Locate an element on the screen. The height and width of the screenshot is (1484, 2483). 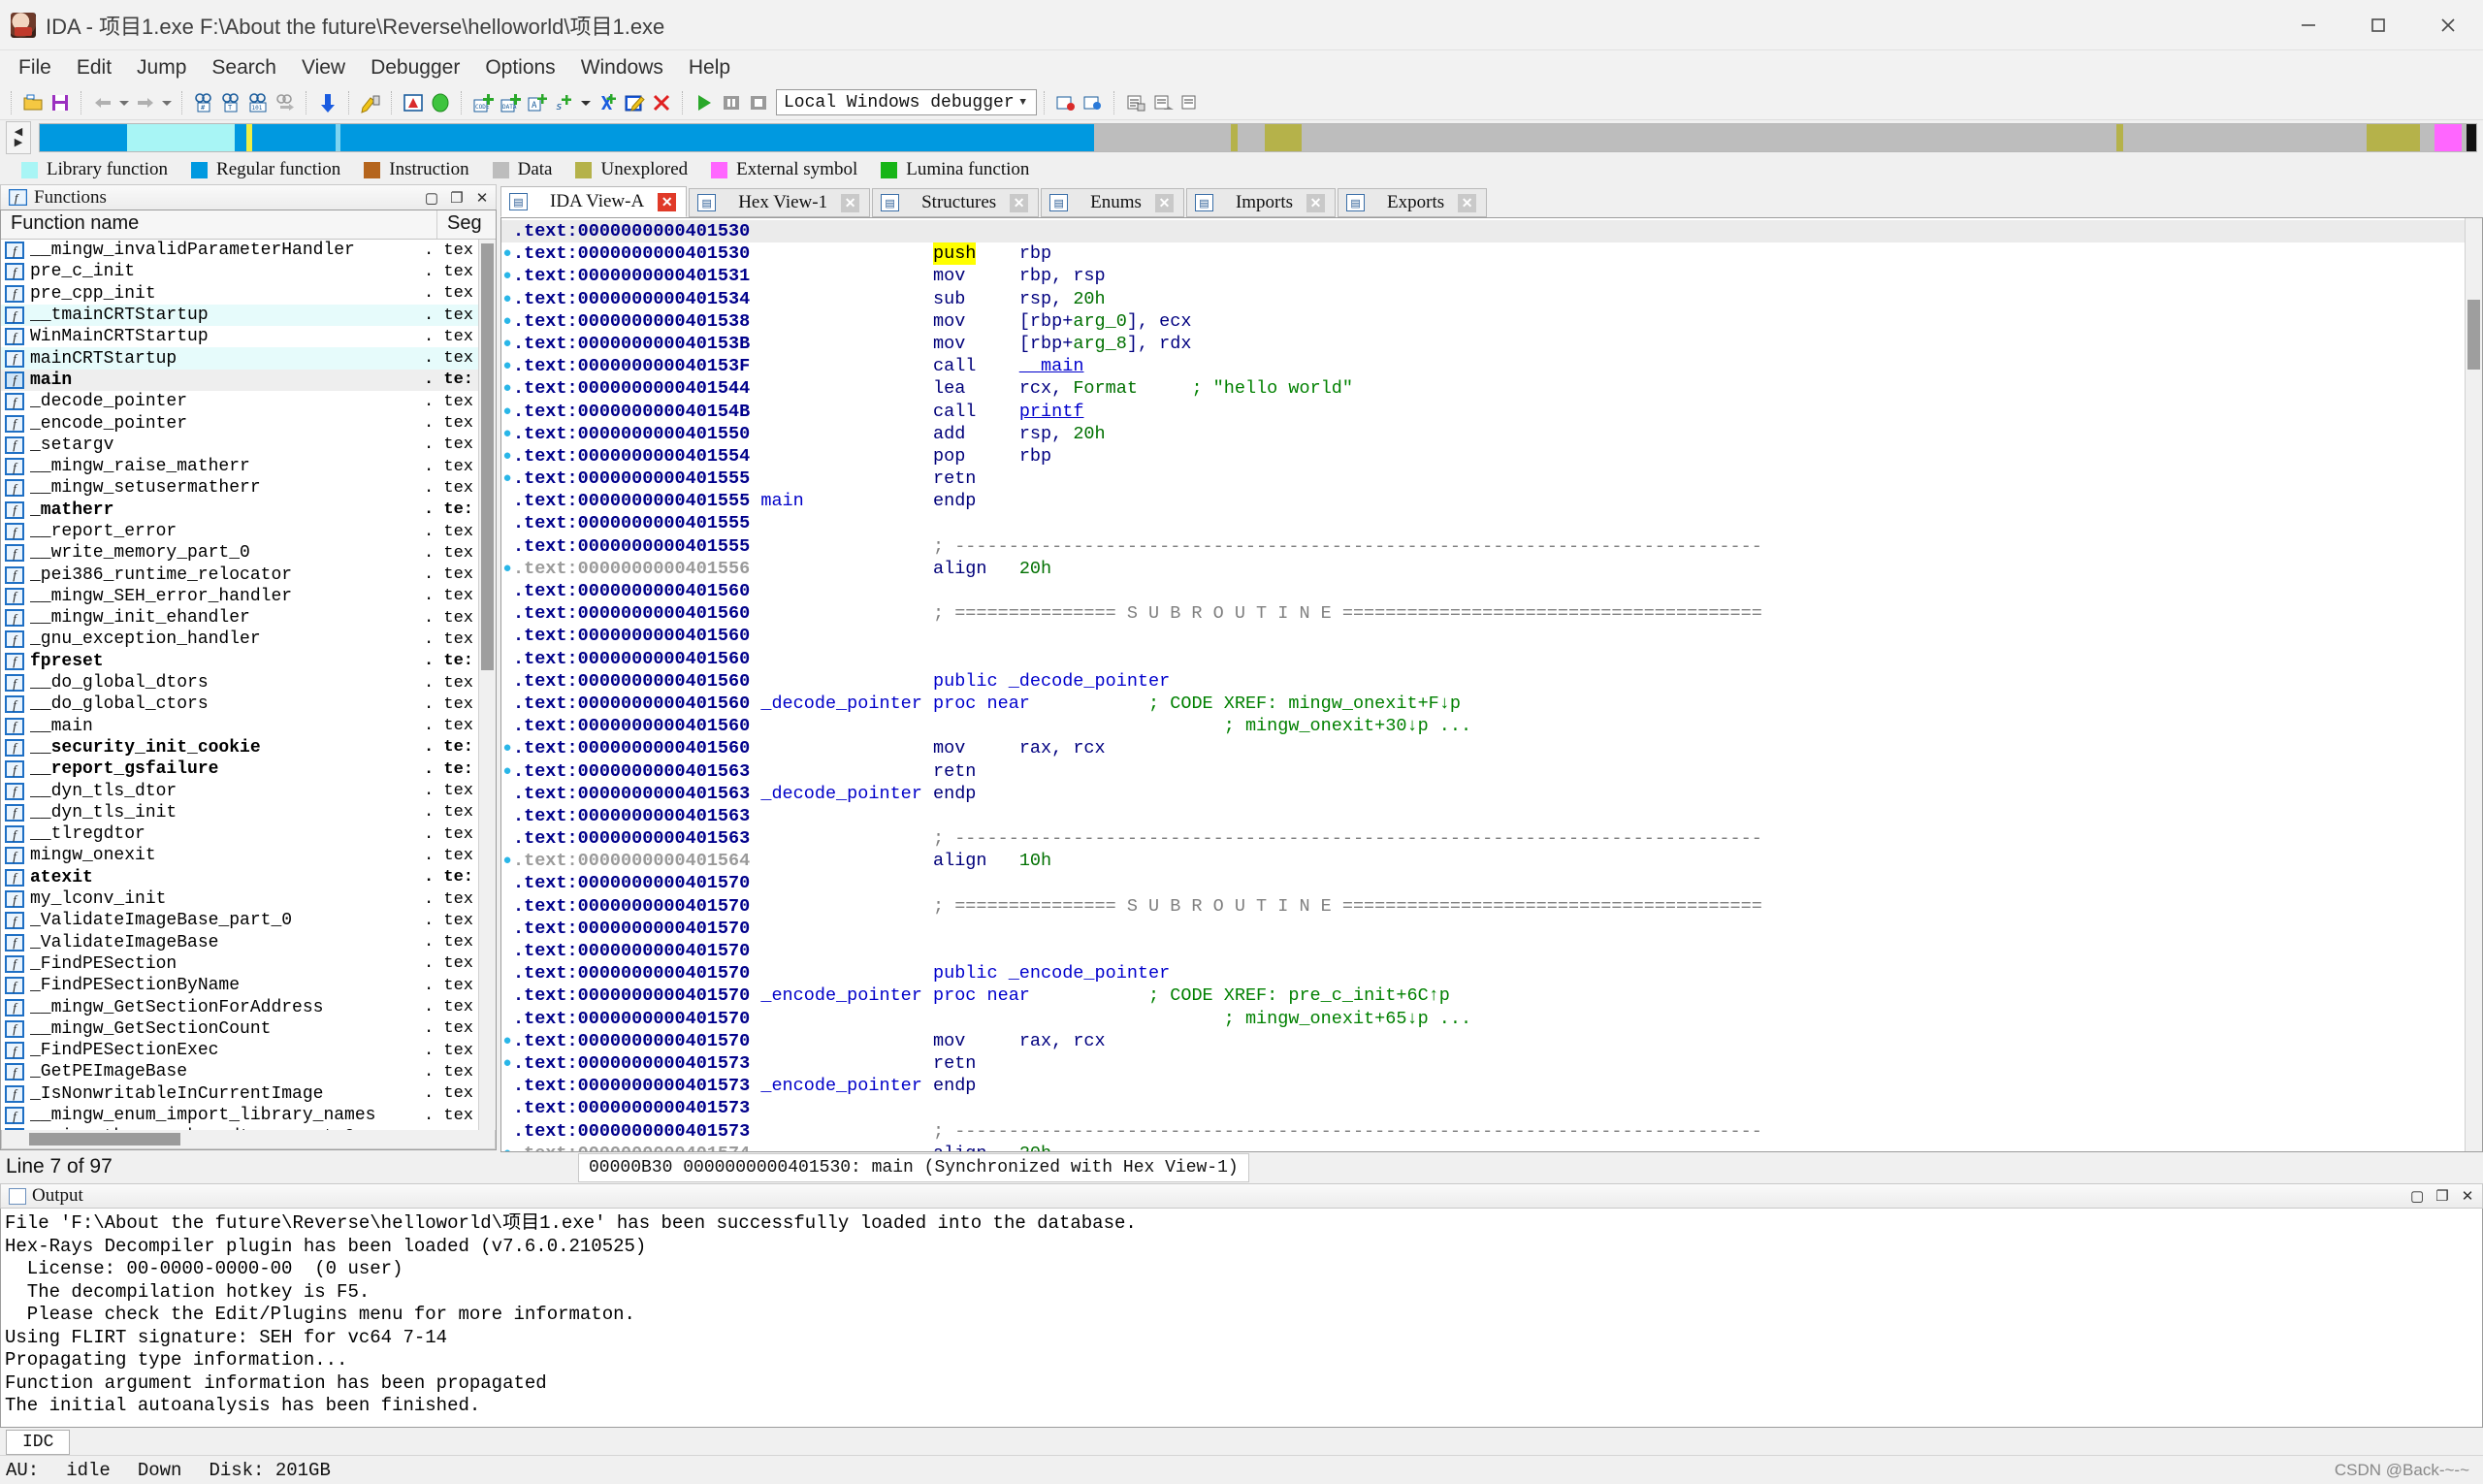
tracing-icon is located at coordinates (1136, 102).